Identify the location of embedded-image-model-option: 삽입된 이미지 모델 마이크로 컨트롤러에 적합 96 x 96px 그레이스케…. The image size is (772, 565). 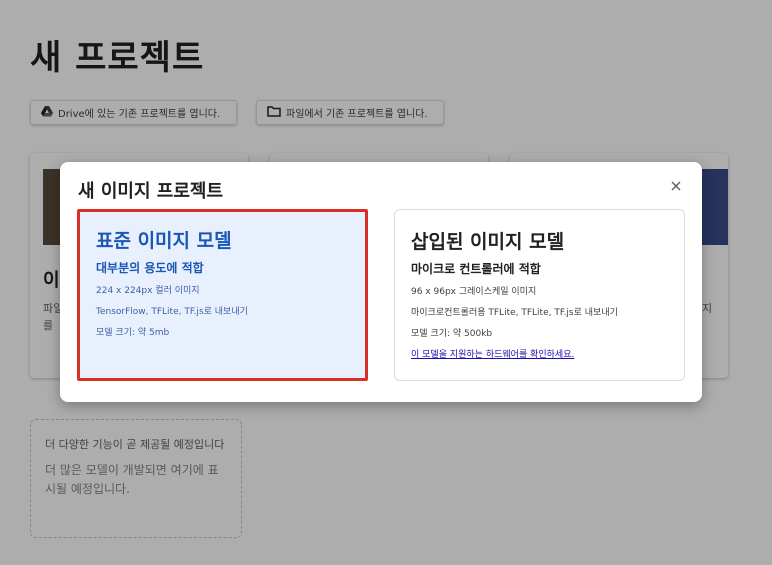
(539, 295).